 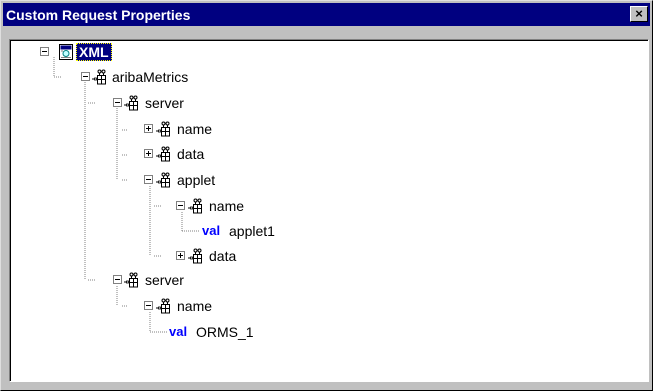 I want to click on close-icon: ×, so click(x=639, y=13).